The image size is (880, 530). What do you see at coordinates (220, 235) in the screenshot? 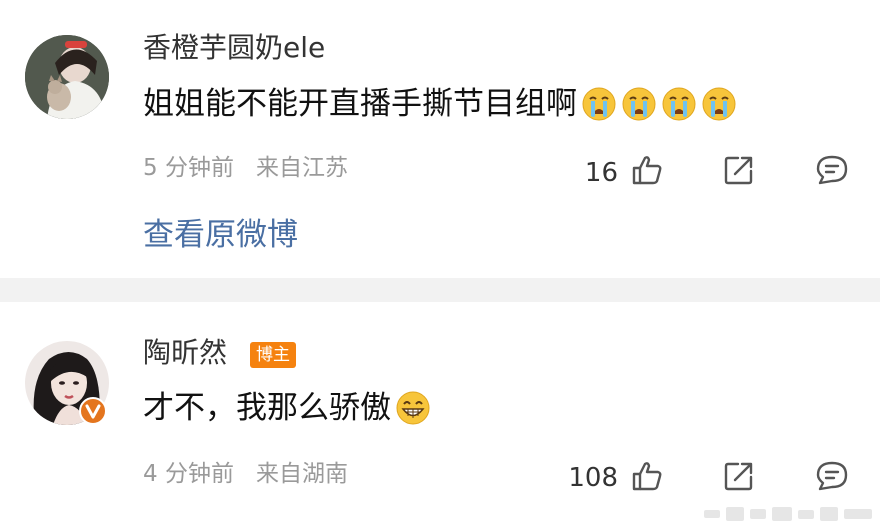
I see `view-original-post-link: 查看原微博` at bounding box center [220, 235].